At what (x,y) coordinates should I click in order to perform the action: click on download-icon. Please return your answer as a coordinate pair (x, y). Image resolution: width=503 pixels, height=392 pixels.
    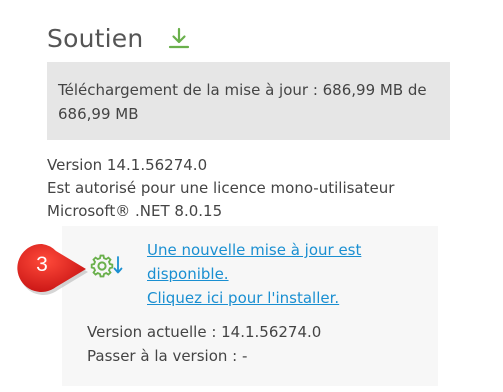
    Looking at the image, I should click on (179, 39).